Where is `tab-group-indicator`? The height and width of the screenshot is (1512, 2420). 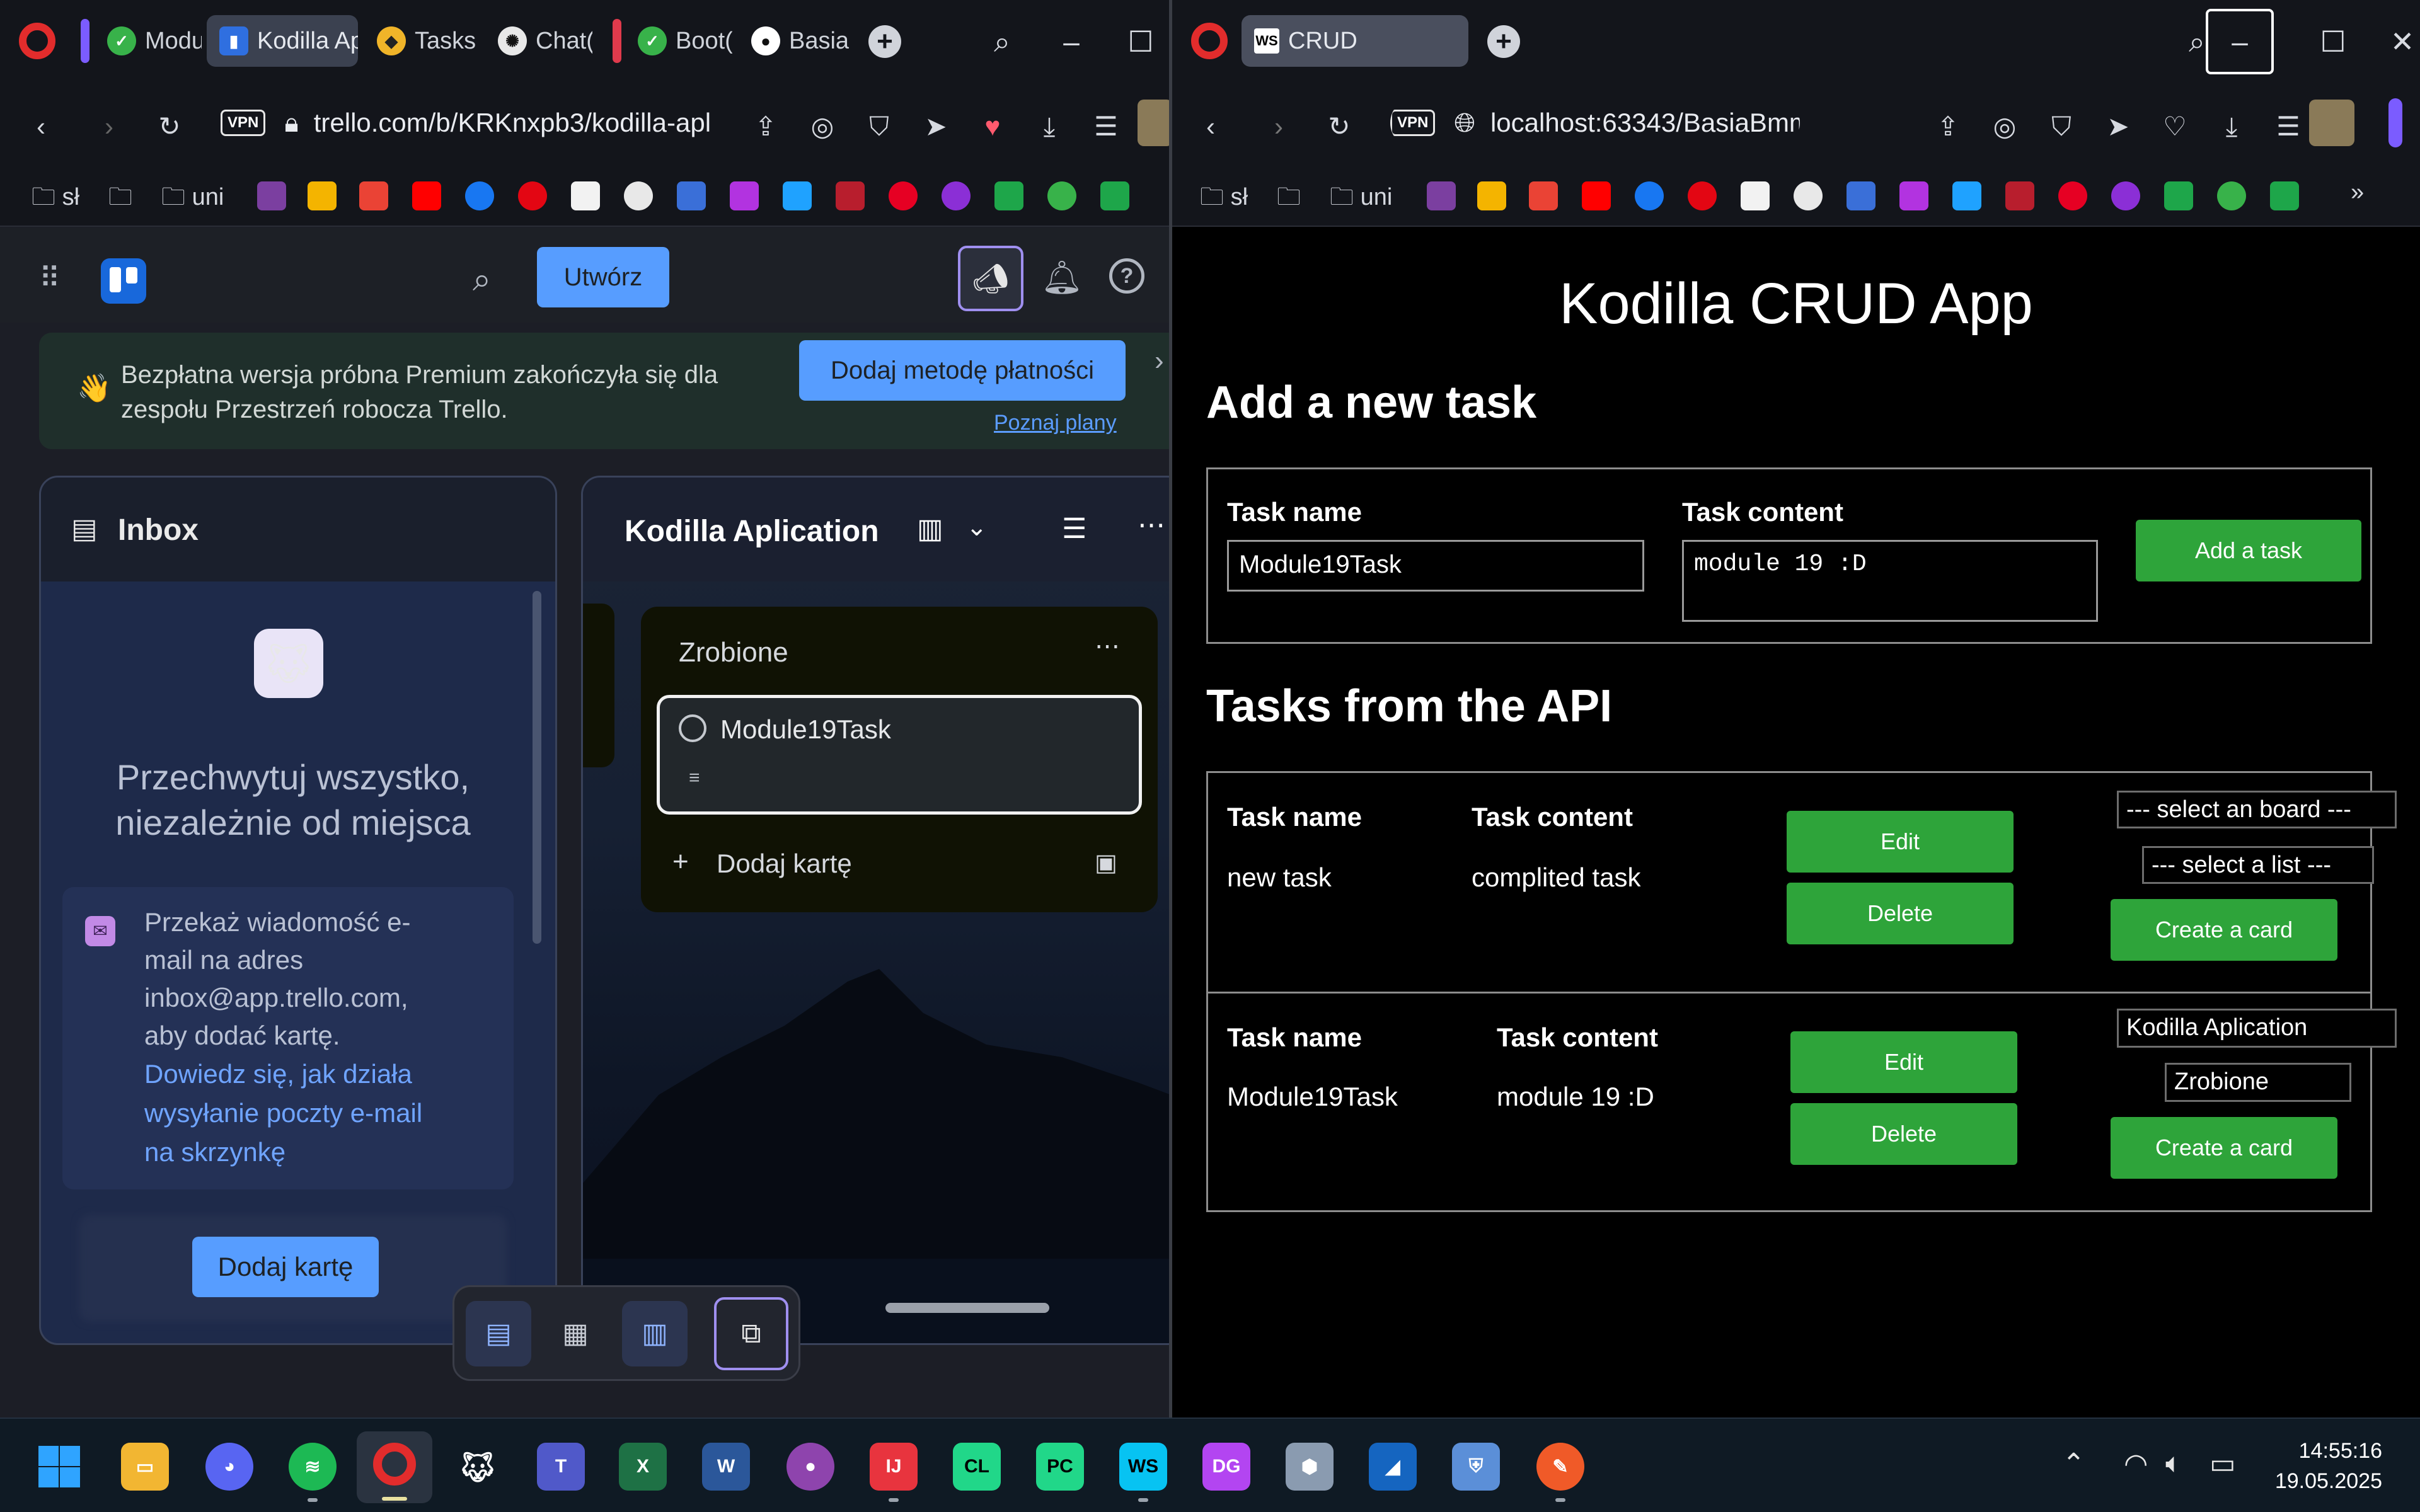 tab-group-indicator is located at coordinates (85, 41).